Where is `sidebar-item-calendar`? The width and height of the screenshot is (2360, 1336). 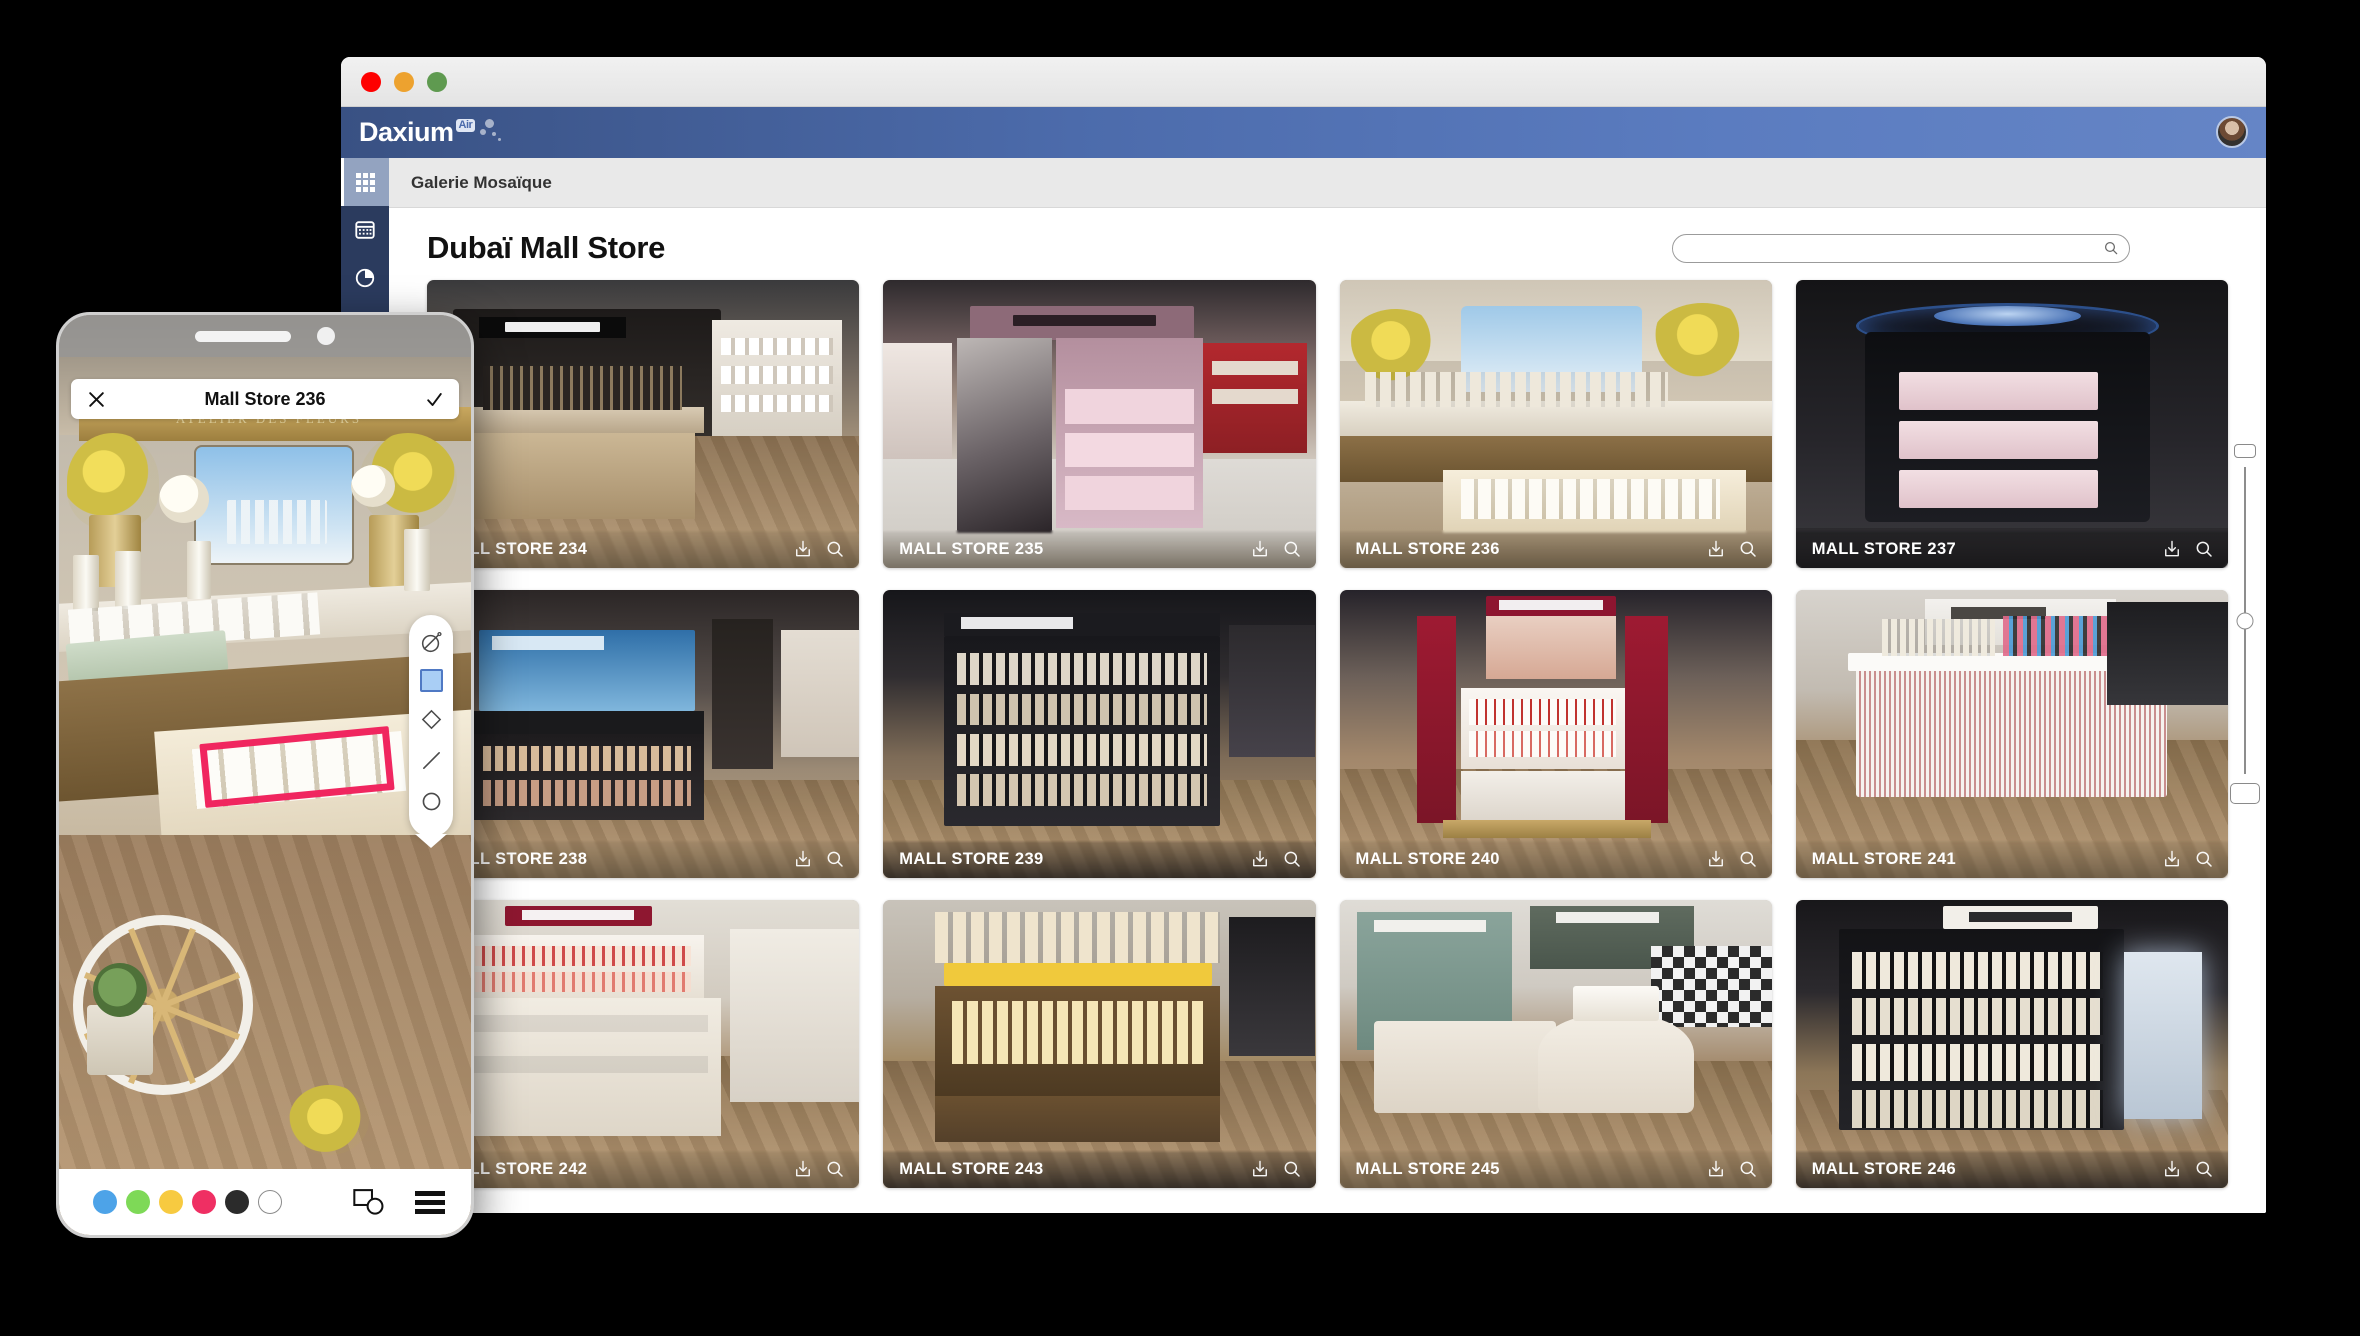 sidebar-item-calendar is located at coordinates (365, 230).